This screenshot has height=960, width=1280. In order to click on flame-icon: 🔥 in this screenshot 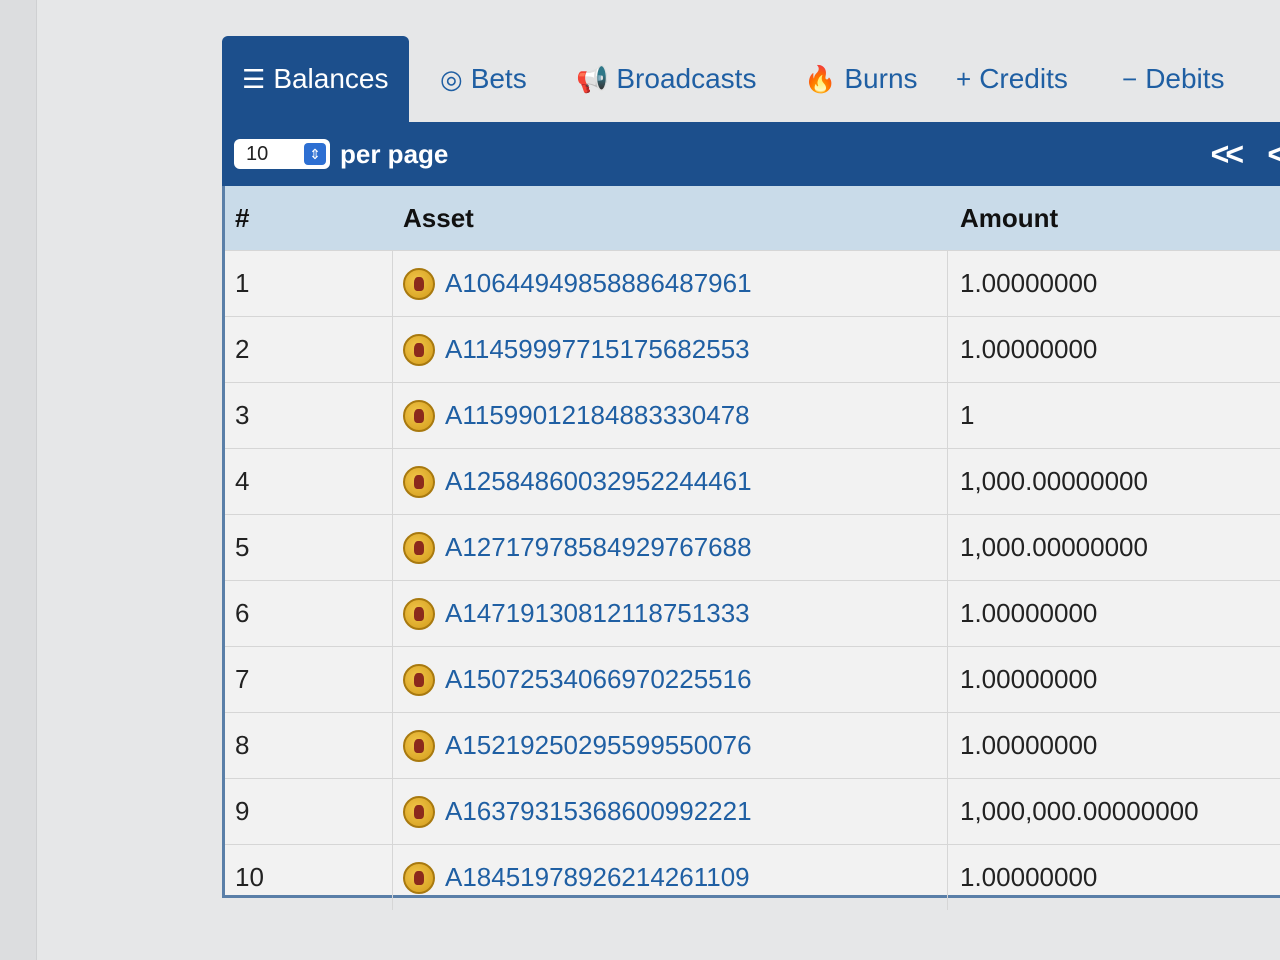, I will do `click(820, 79)`.